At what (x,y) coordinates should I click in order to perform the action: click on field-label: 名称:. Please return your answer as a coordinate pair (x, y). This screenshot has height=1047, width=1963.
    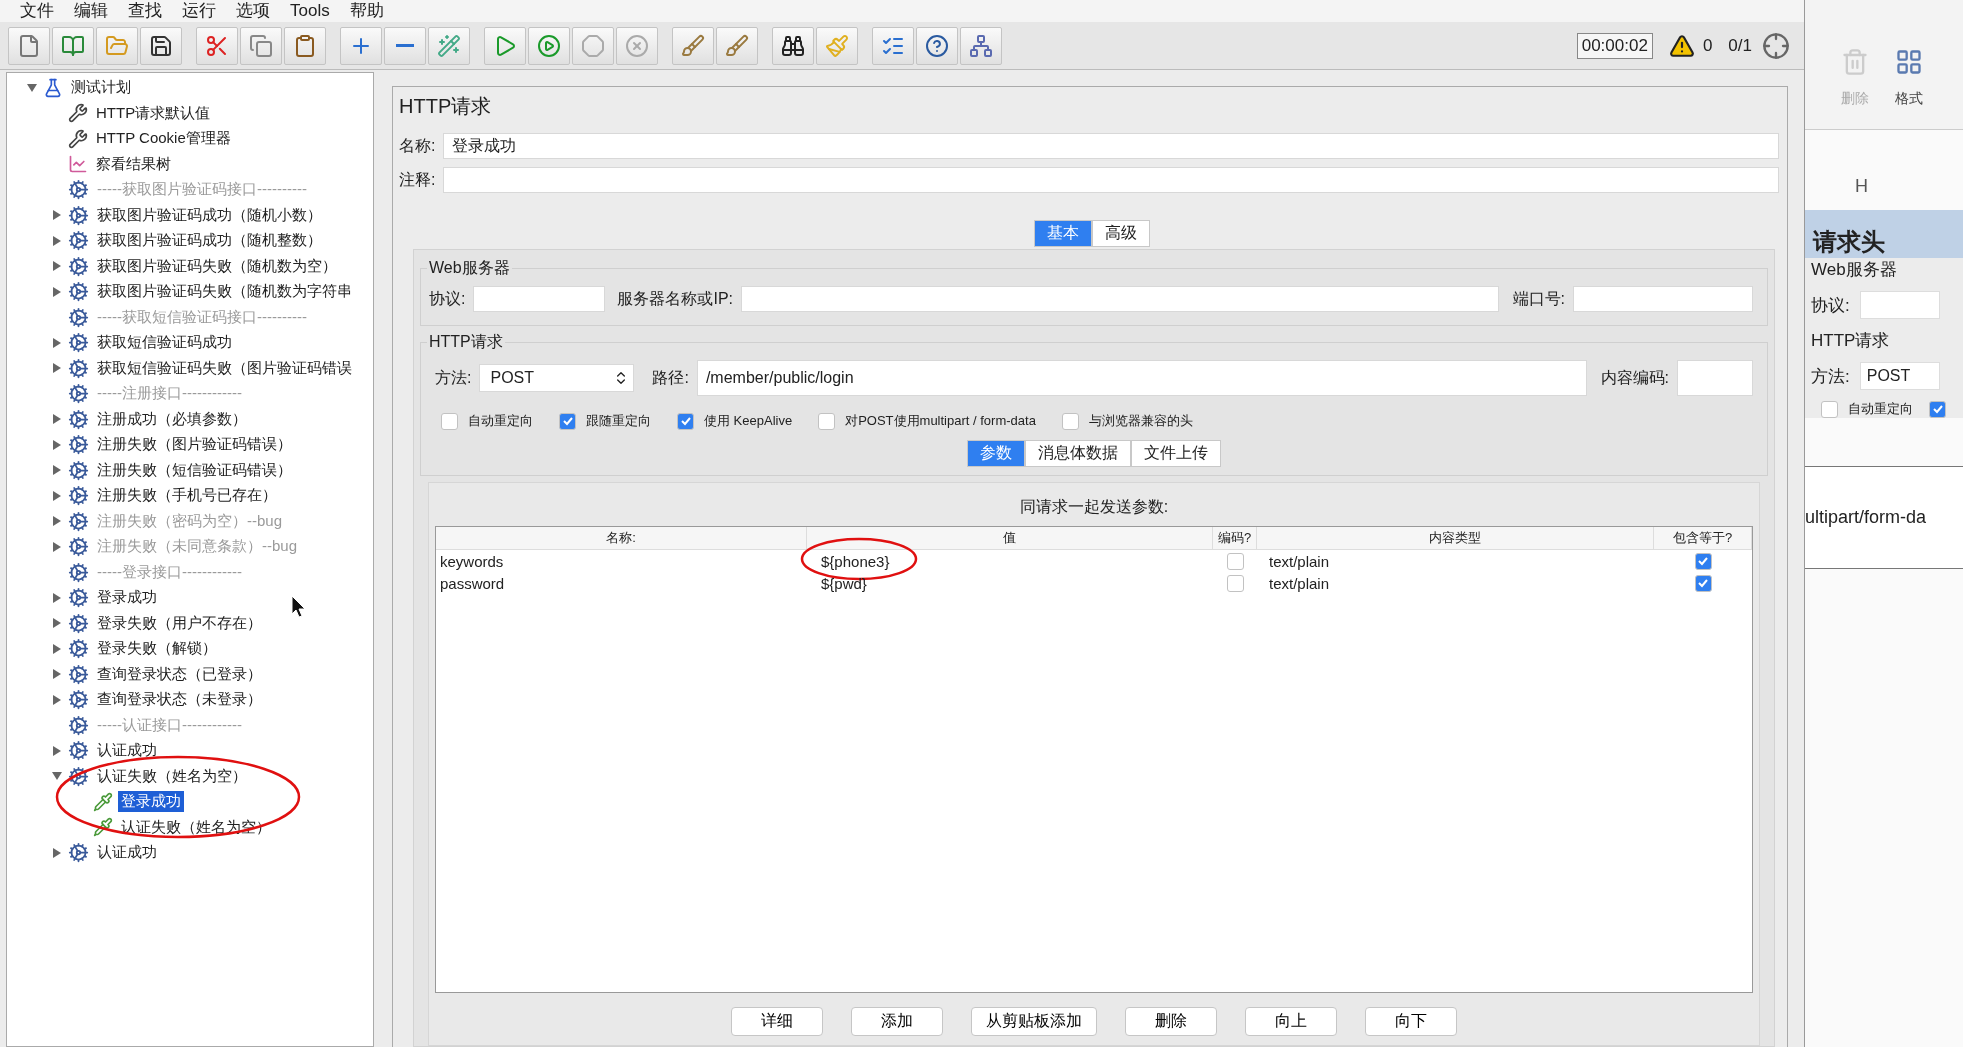
    Looking at the image, I should click on (417, 145).